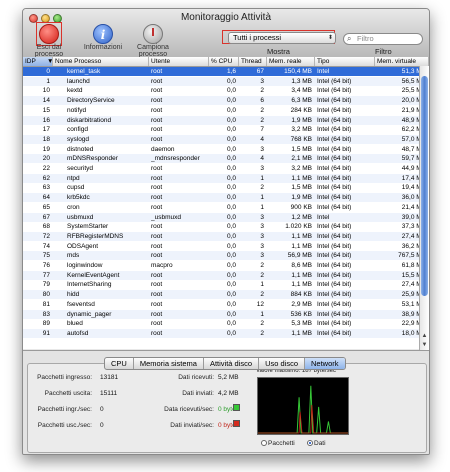  What do you see at coordinates (119, 363) in the screenshot?
I see `tab-cpu: CPU` at bounding box center [119, 363].